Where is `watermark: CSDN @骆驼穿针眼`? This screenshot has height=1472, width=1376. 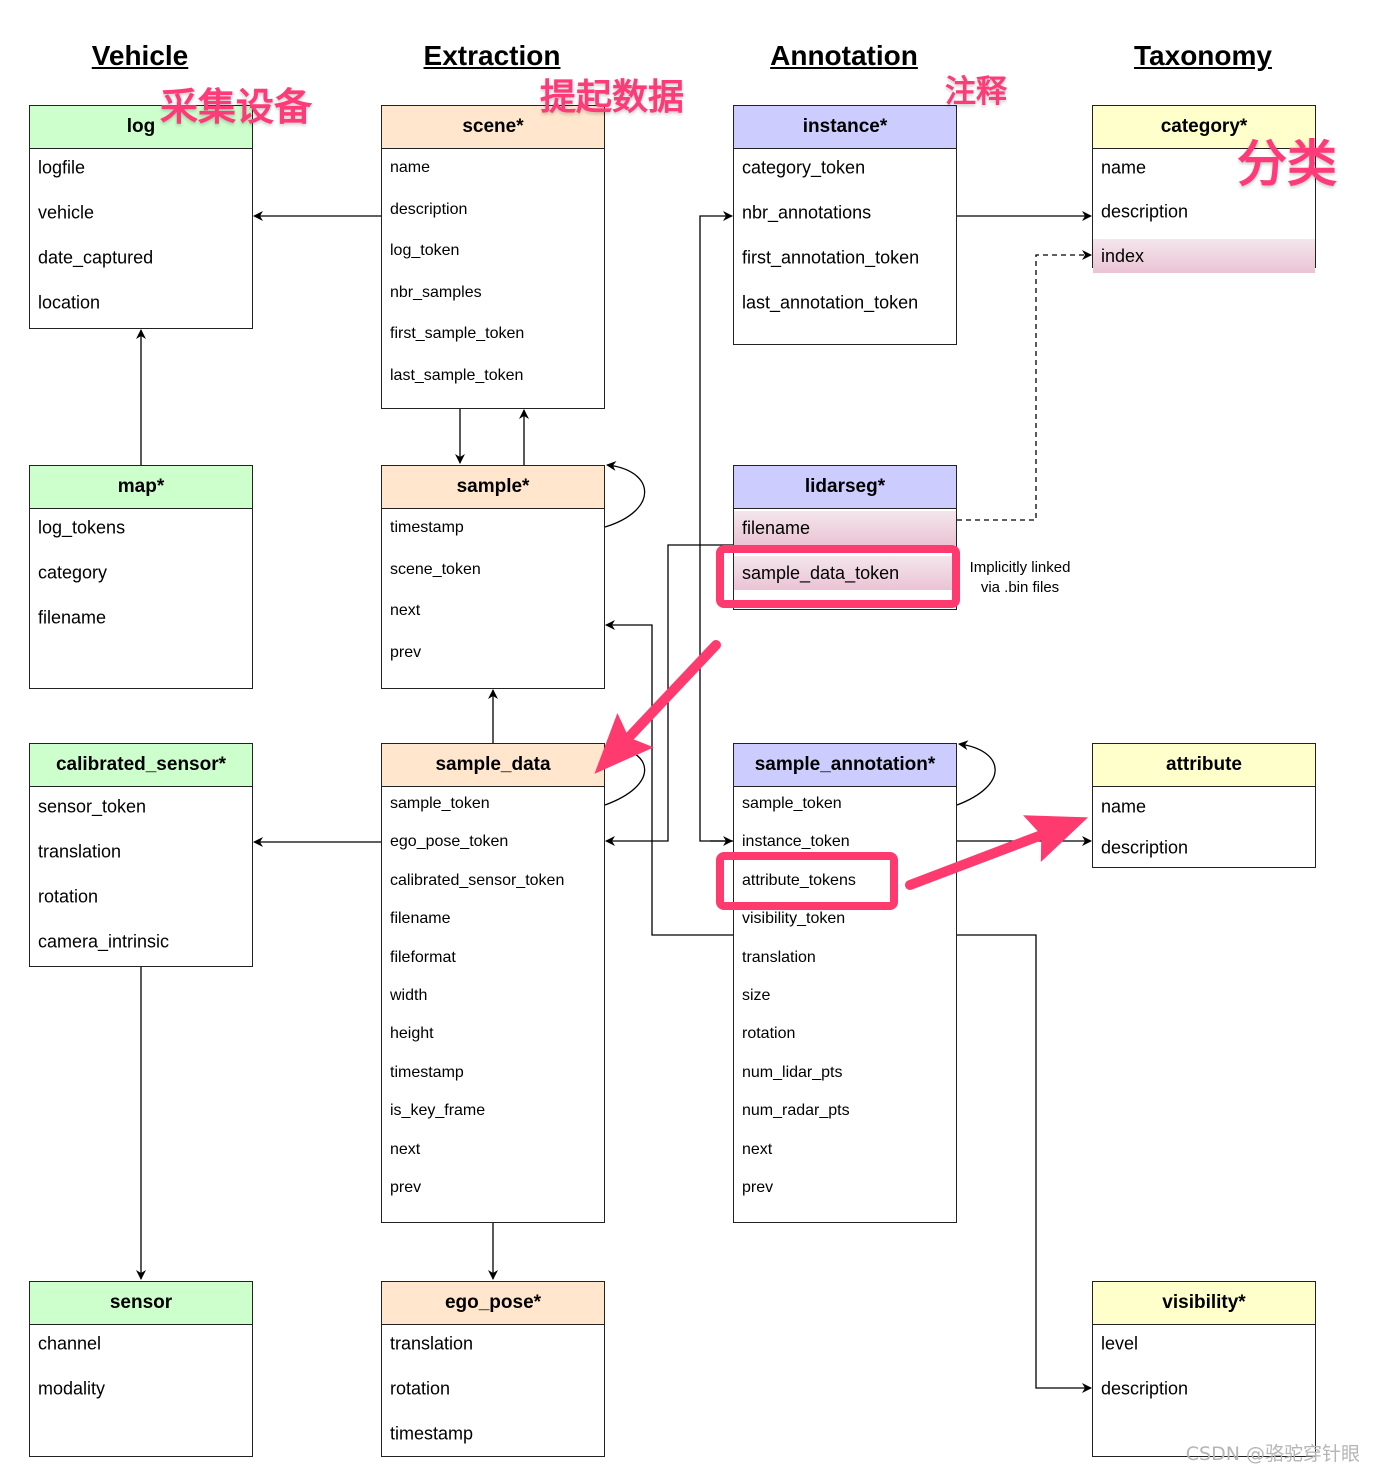 watermark: CSDN @骆驼穿针眼 is located at coordinates (1272, 1454).